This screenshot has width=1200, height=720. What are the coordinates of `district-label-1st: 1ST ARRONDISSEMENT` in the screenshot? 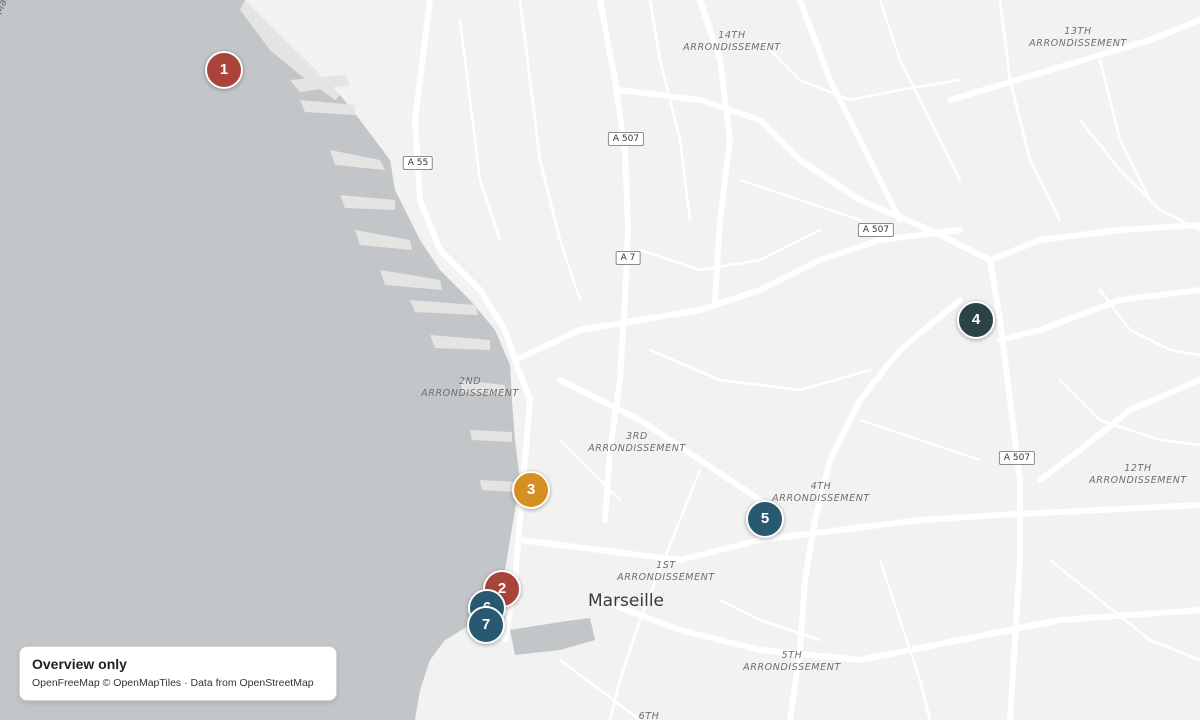 It's located at (666, 571).